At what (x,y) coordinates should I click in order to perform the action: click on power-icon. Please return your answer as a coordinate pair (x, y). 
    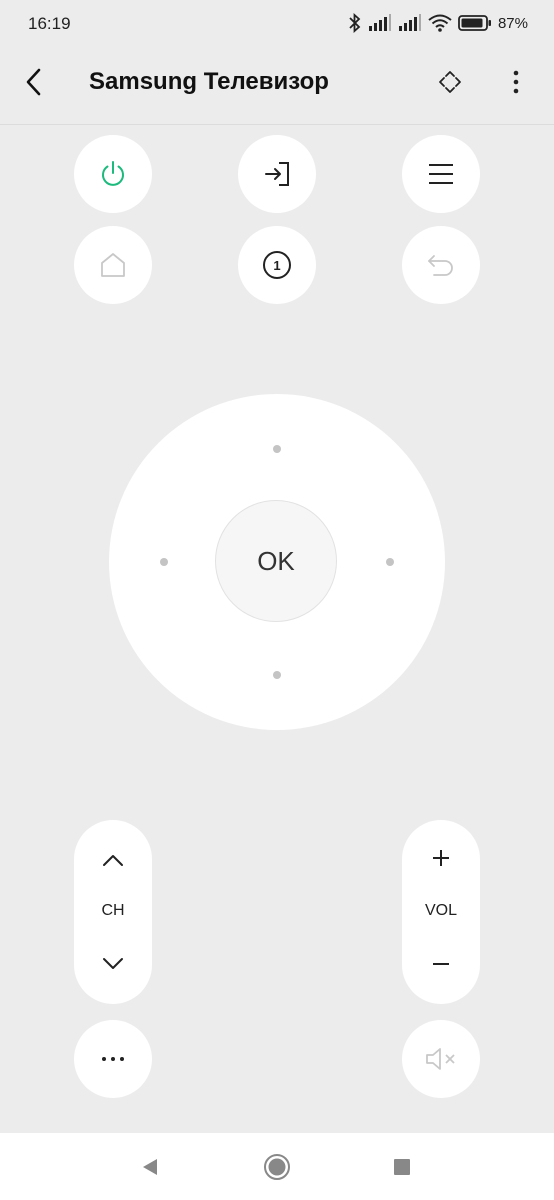
    Looking at the image, I should click on (113, 173).